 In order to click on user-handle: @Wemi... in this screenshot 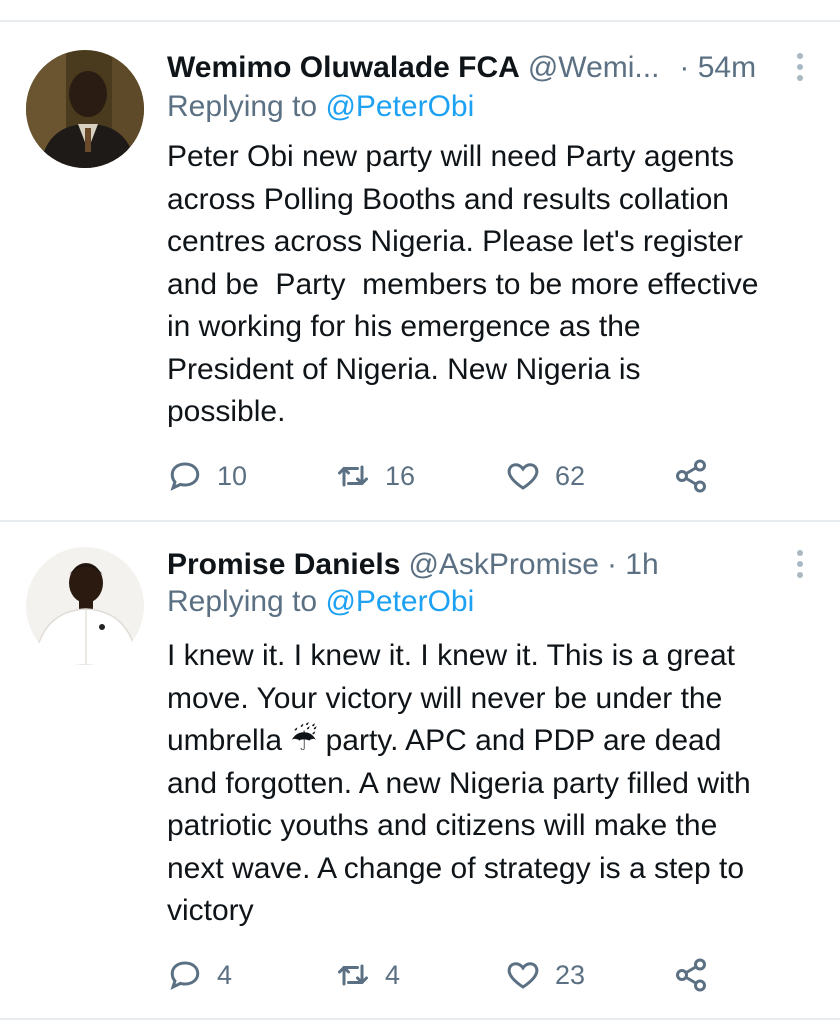, I will do `click(594, 68)`.